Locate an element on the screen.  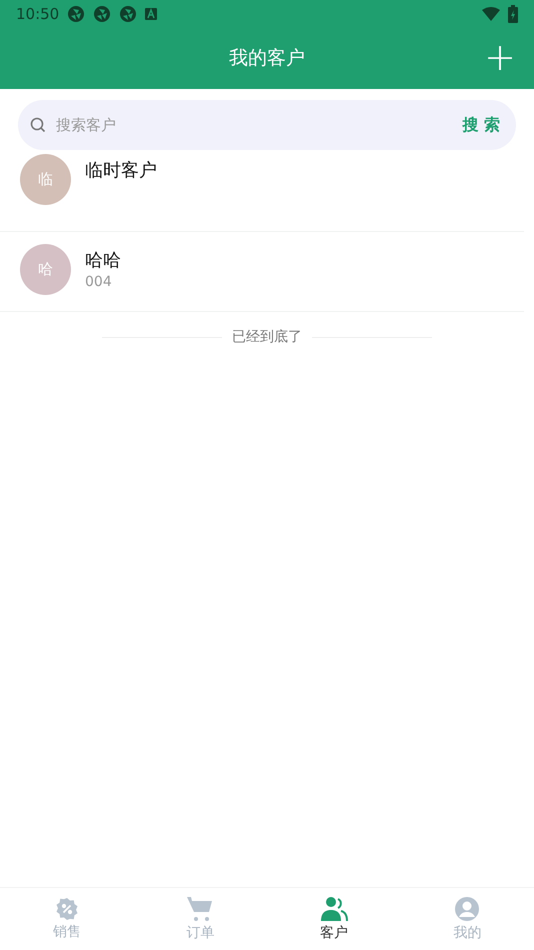
nav-tab: 客户 is located at coordinates (333, 919).